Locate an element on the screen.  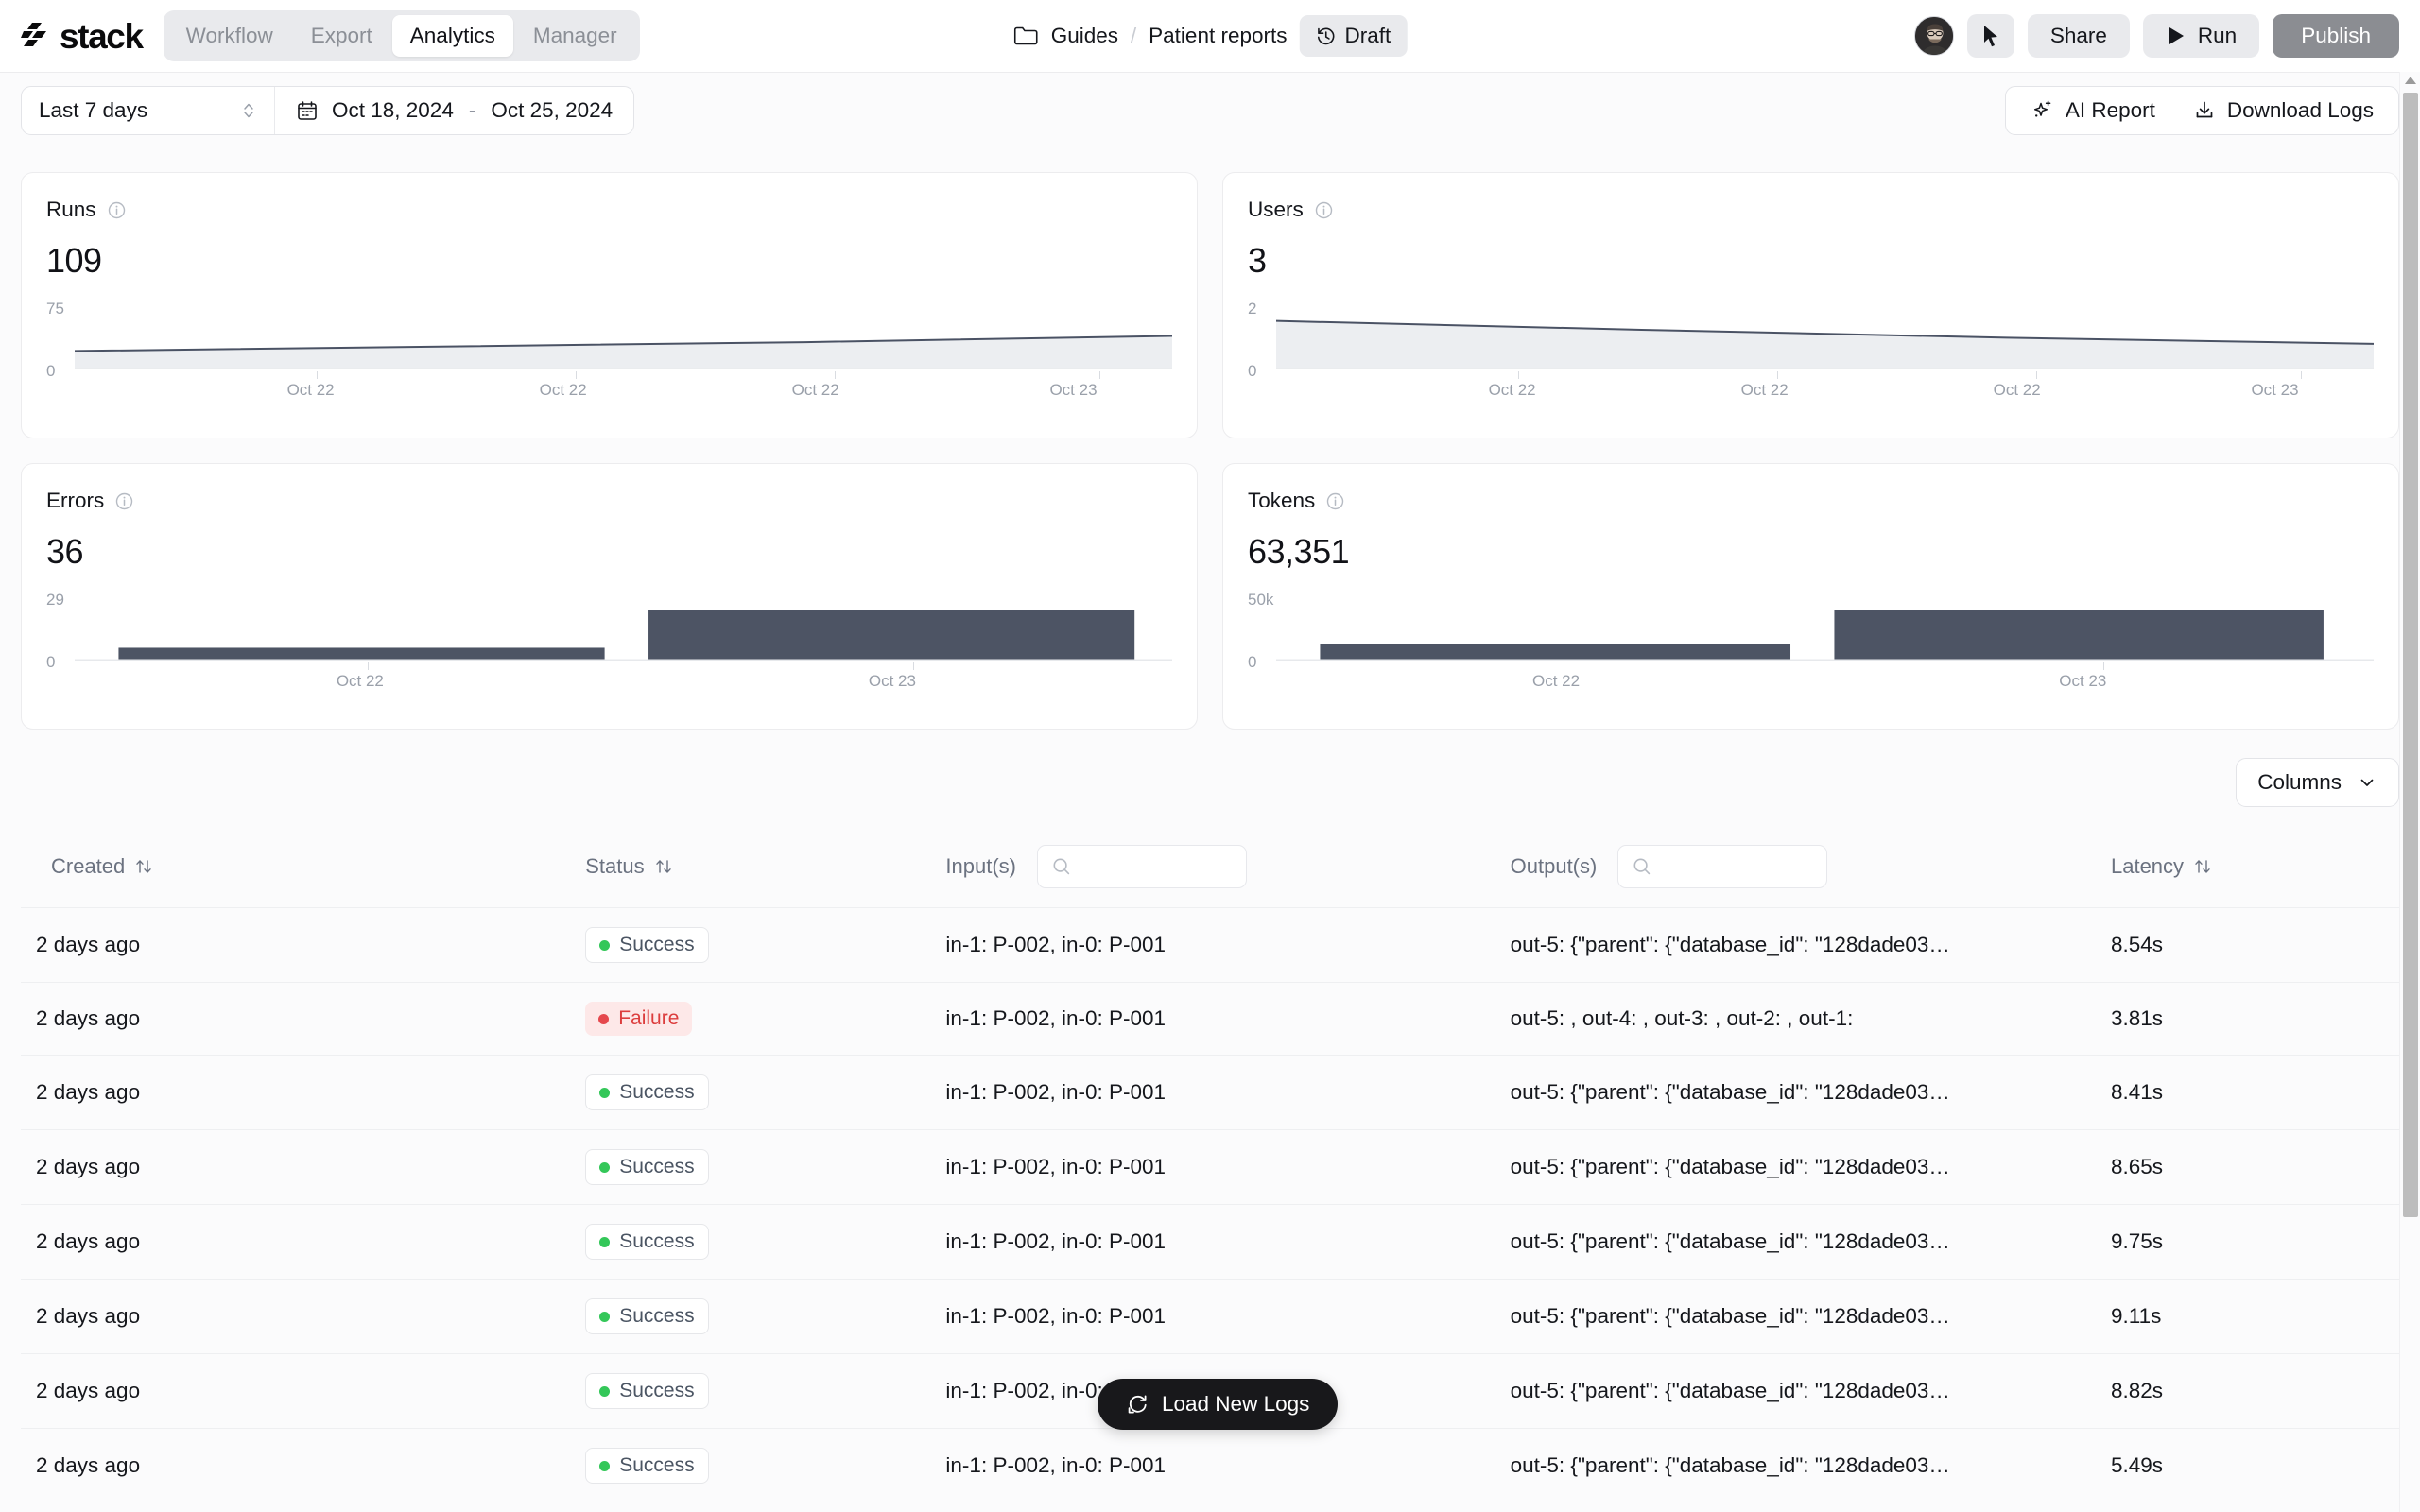
run-button: Run is located at coordinates (2201, 36).